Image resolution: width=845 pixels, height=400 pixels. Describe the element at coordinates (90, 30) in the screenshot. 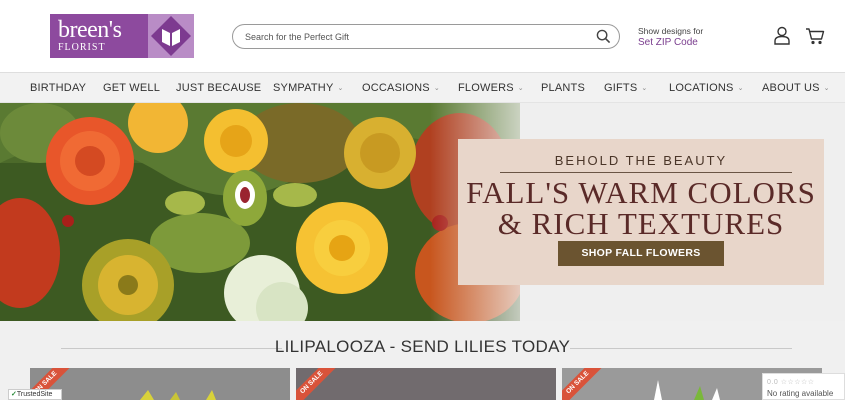

I see `logo-name: breen's` at that location.